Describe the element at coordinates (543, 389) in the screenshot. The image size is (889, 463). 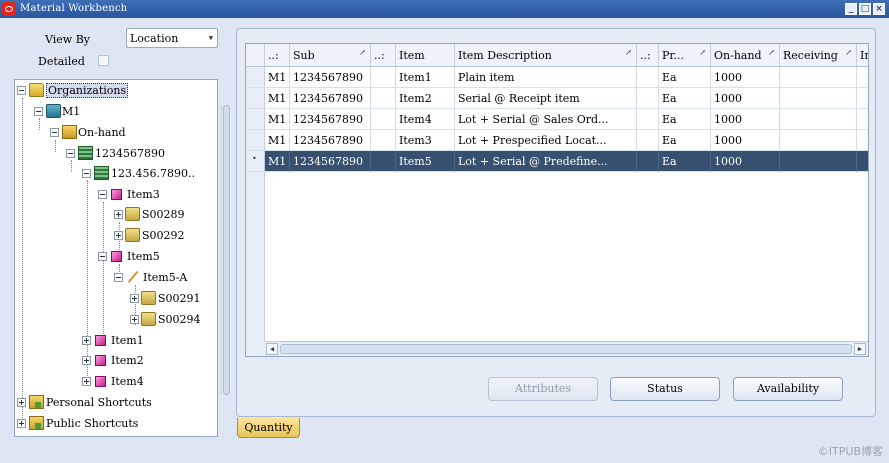
I see `attributes-button: Attributes` at that location.